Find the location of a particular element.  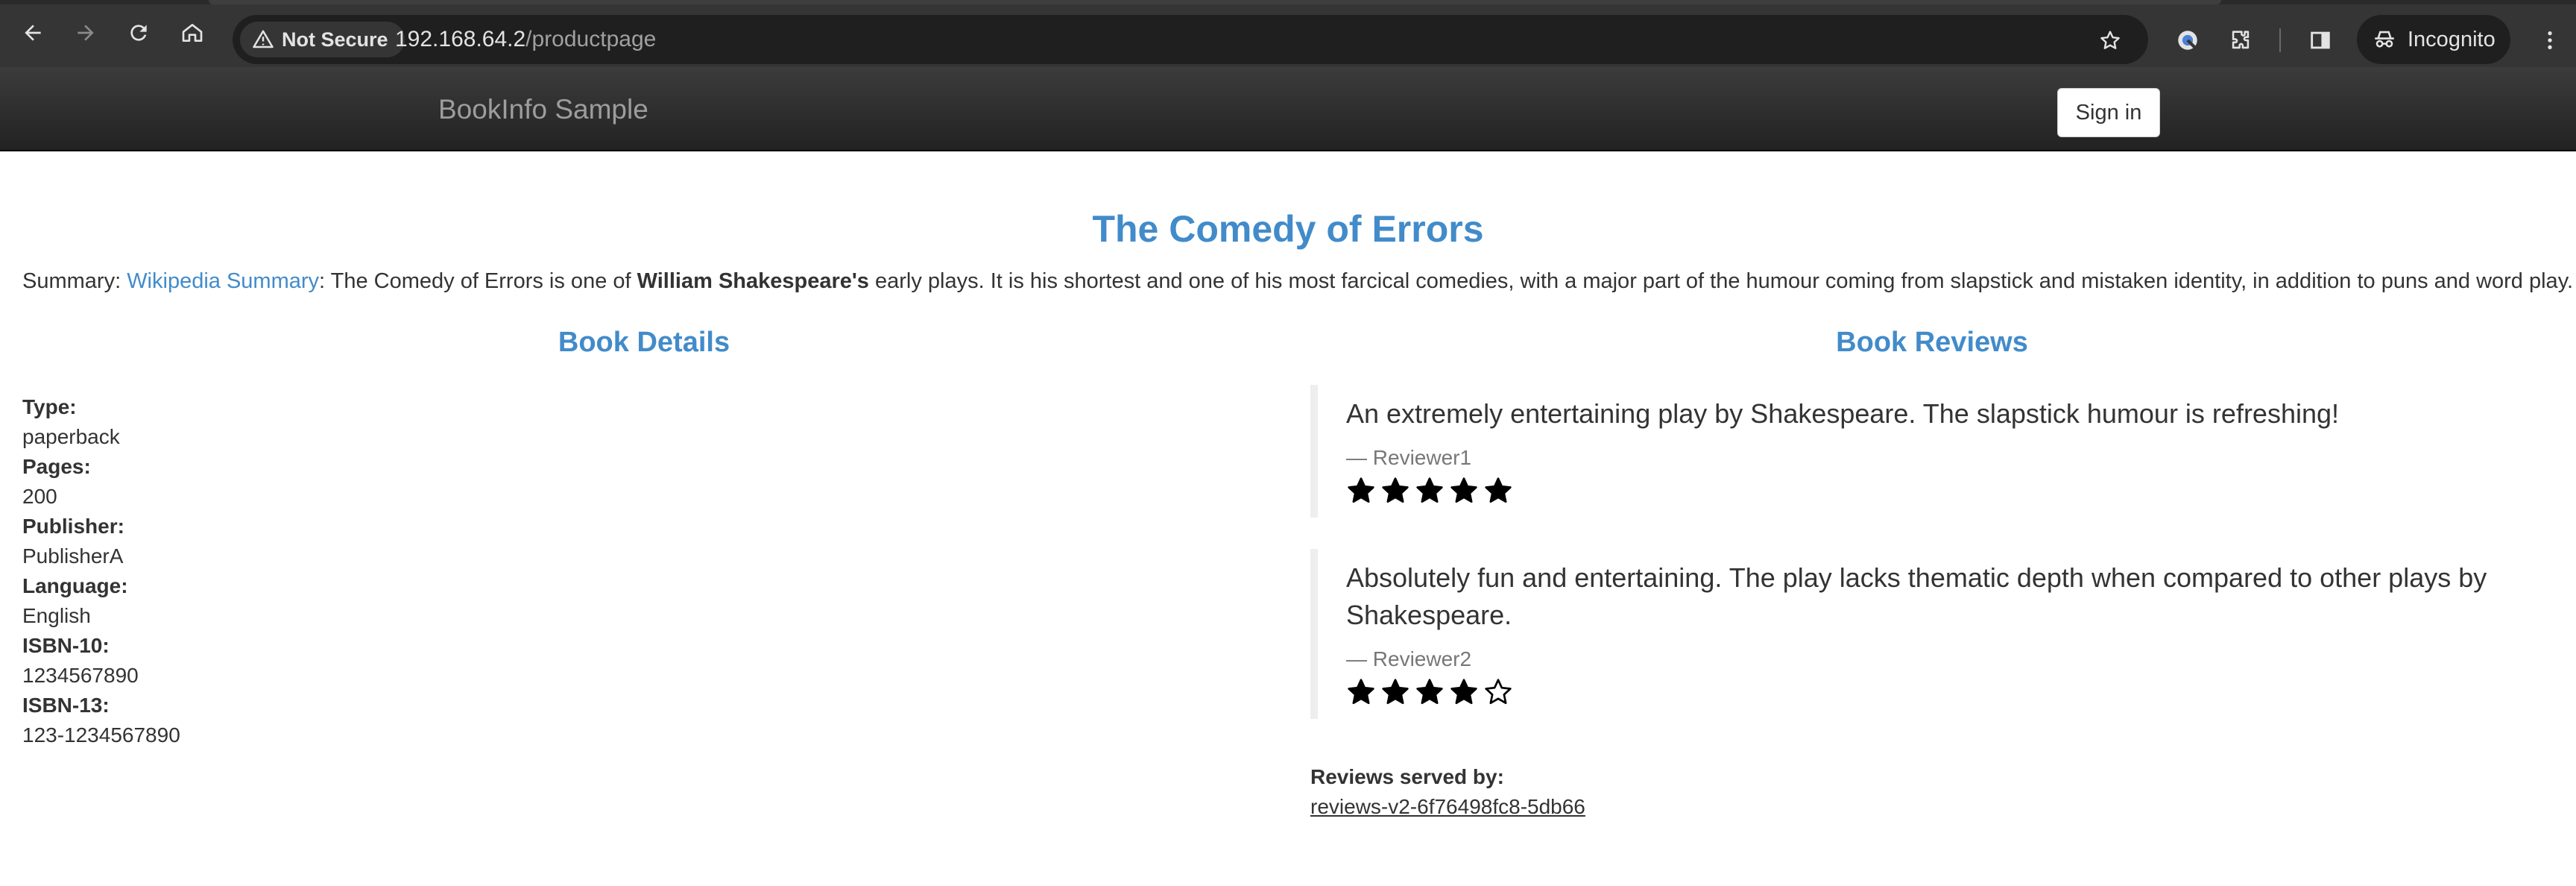

security-label: Not Secure is located at coordinates (335, 39).